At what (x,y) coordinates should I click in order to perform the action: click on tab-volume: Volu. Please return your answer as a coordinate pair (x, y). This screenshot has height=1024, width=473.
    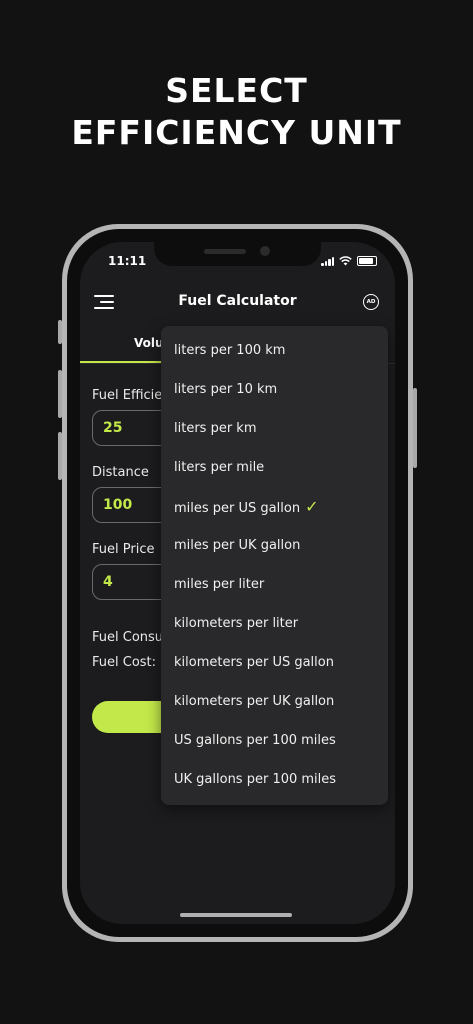
    Looking at the image, I should click on (149, 343).